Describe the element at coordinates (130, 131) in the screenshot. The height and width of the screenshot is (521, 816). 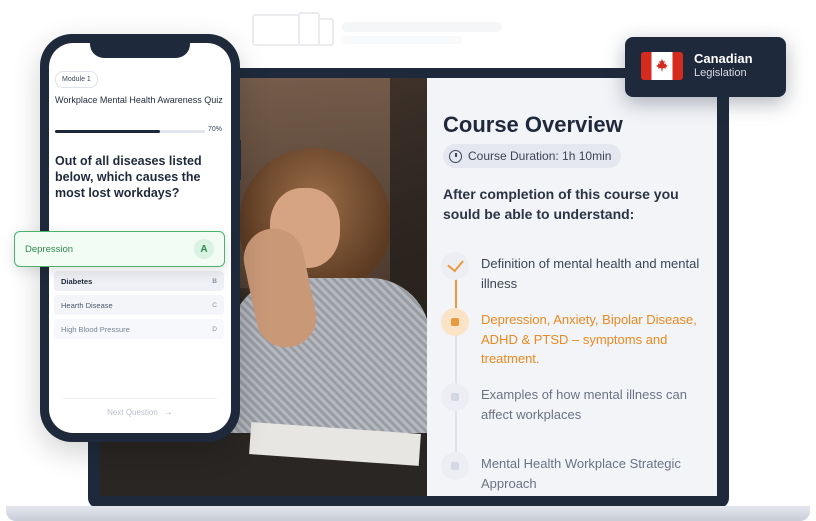
I see `quiz-progress-bar` at that location.